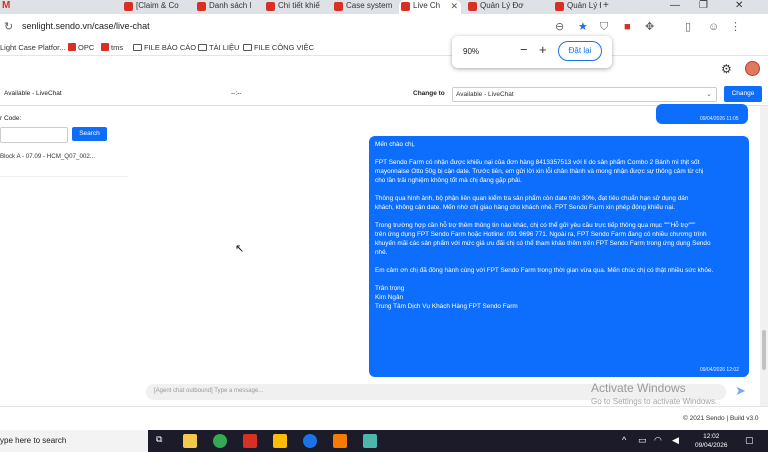 Image resolution: width=768 pixels, height=452 pixels. I want to click on change-to-label: Change to, so click(429, 93).